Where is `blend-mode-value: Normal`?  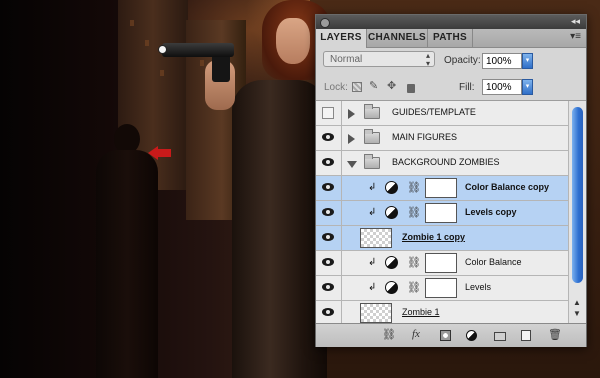 blend-mode-value: Normal is located at coordinates (346, 59).